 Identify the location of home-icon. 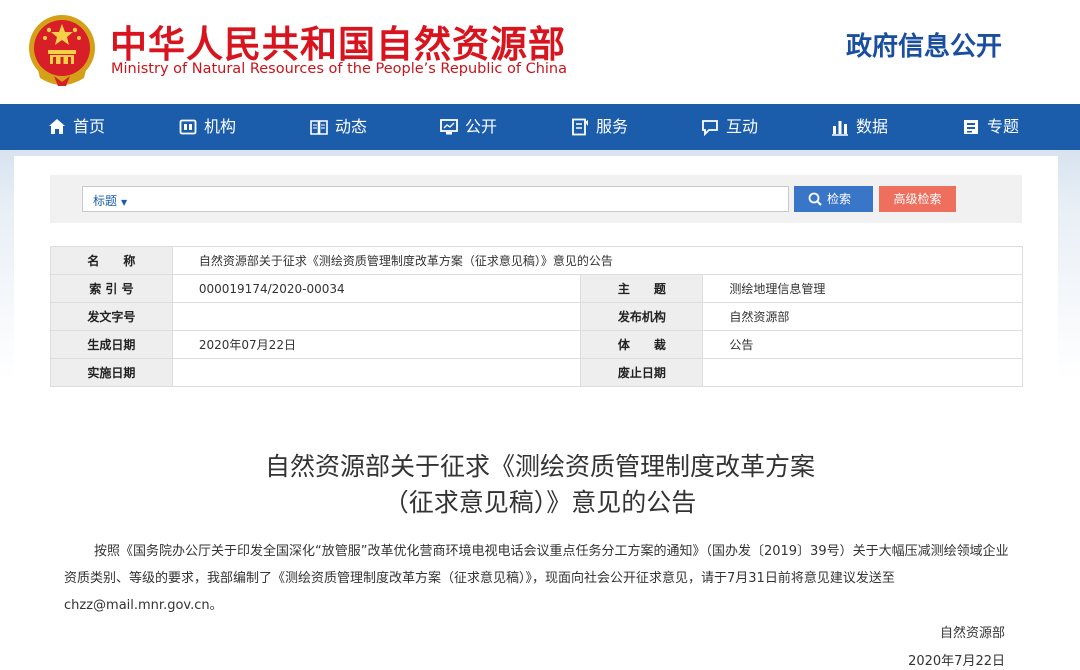
(57, 126).